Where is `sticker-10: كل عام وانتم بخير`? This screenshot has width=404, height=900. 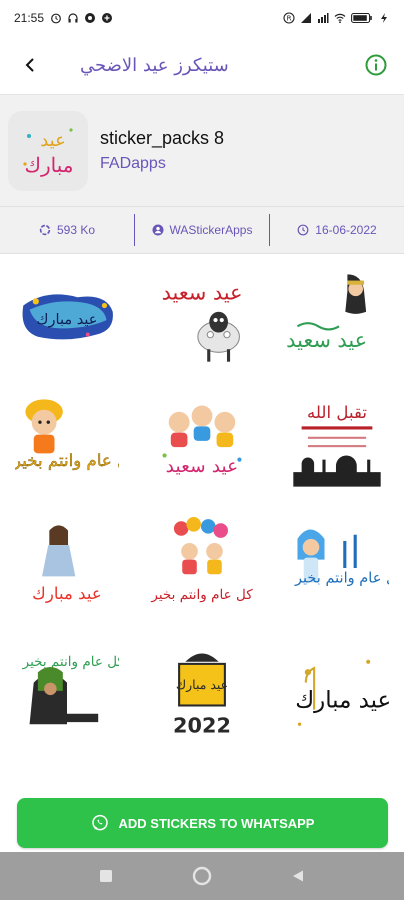
sticker-10: كل عام وانتم بخير is located at coordinates (67, 692).